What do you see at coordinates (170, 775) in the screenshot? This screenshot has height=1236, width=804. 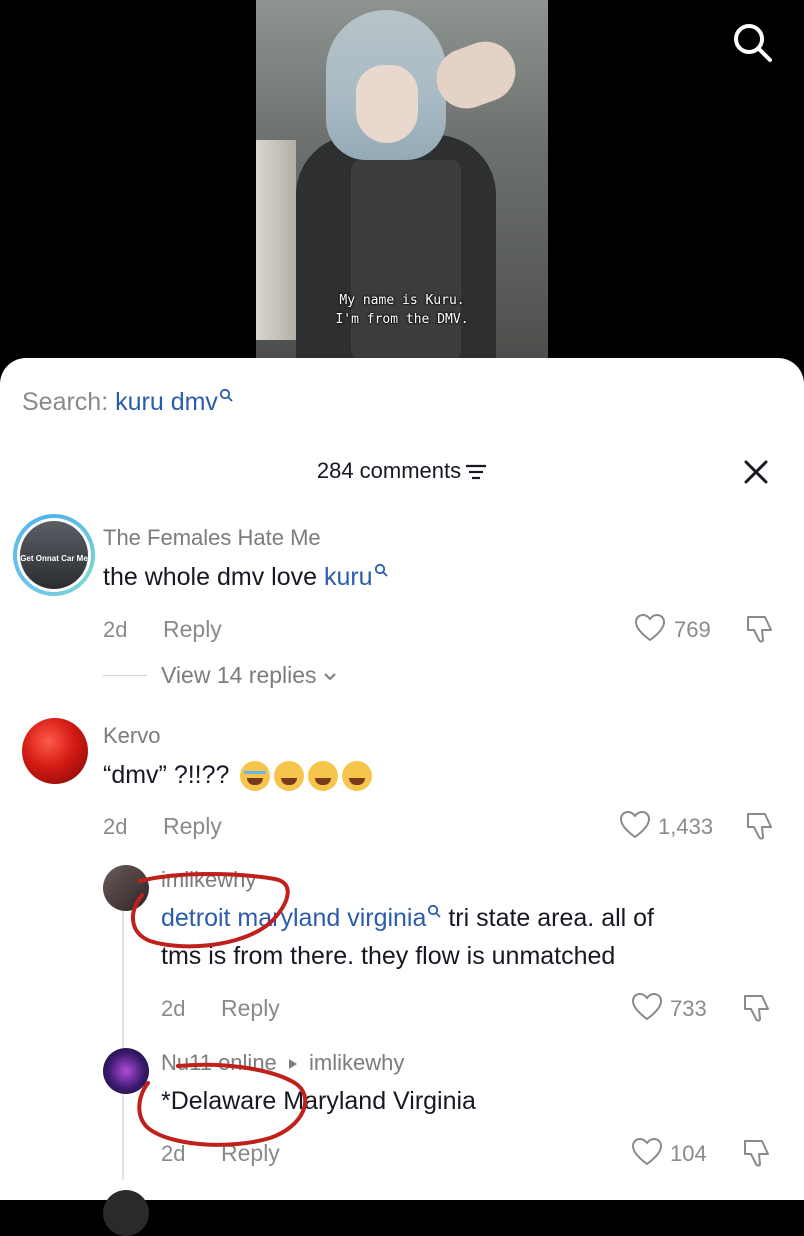 I see `comment-text-plain: “dmv” ?!!??` at bounding box center [170, 775].